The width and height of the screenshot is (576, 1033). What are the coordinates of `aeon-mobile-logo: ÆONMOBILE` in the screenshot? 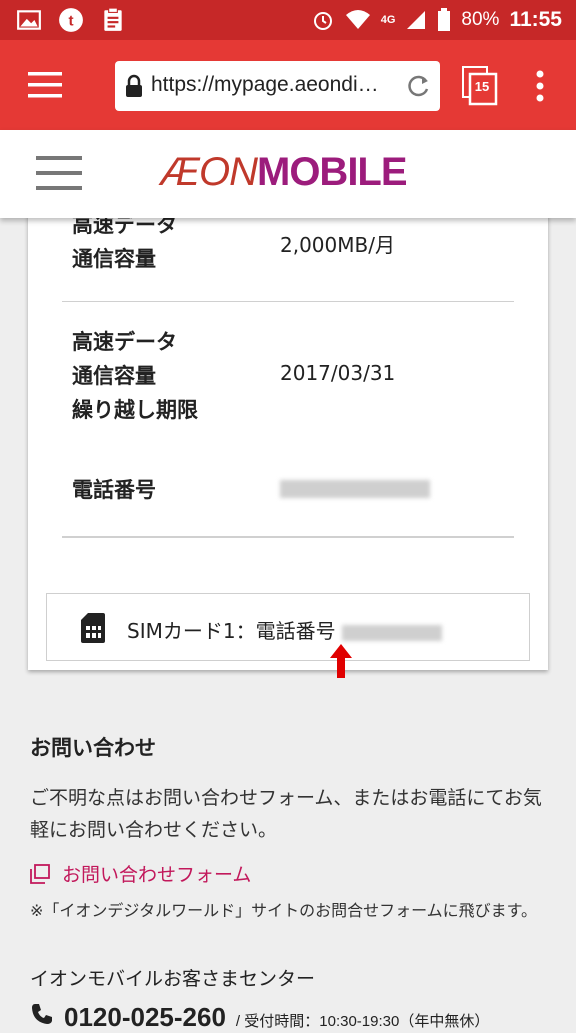 It's located at (284, 172).